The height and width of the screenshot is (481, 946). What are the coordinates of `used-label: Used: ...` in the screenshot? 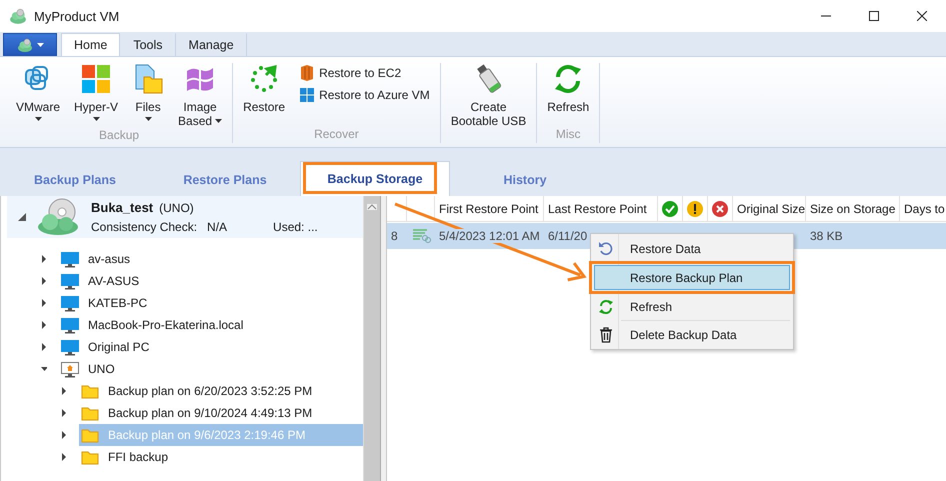 It's located at (295, 227).